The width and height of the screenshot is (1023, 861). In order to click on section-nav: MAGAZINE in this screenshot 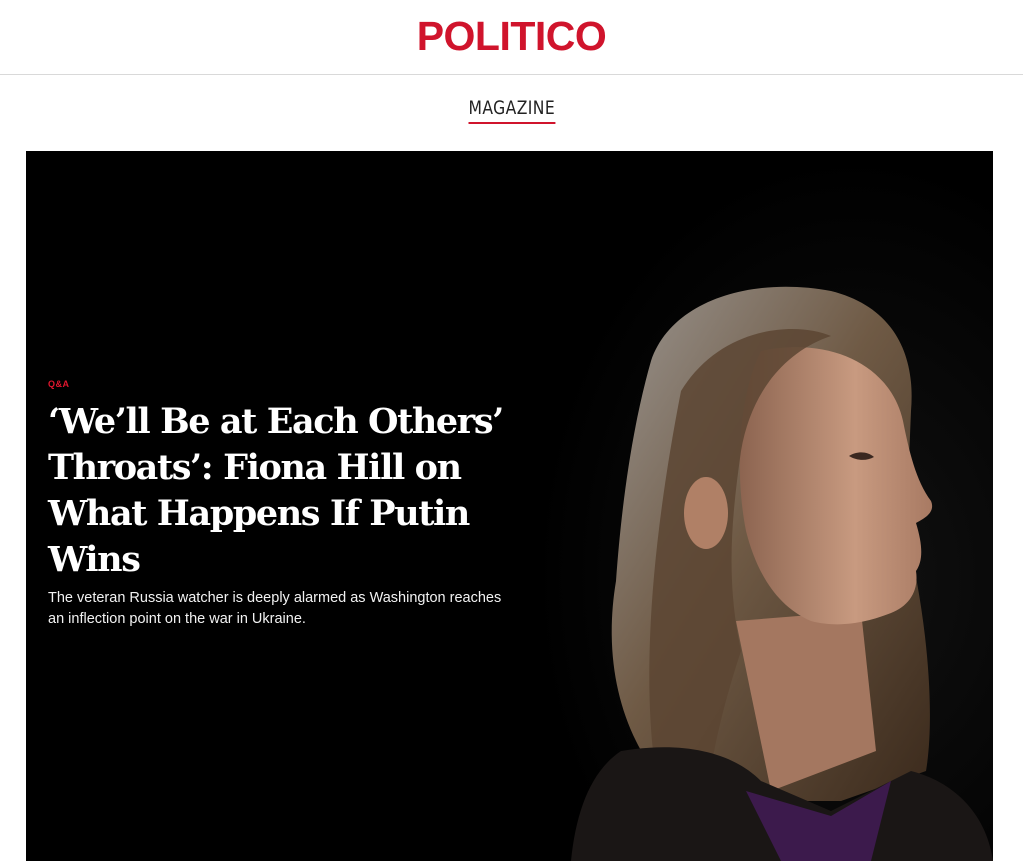, I will do `click(511, 110)`.